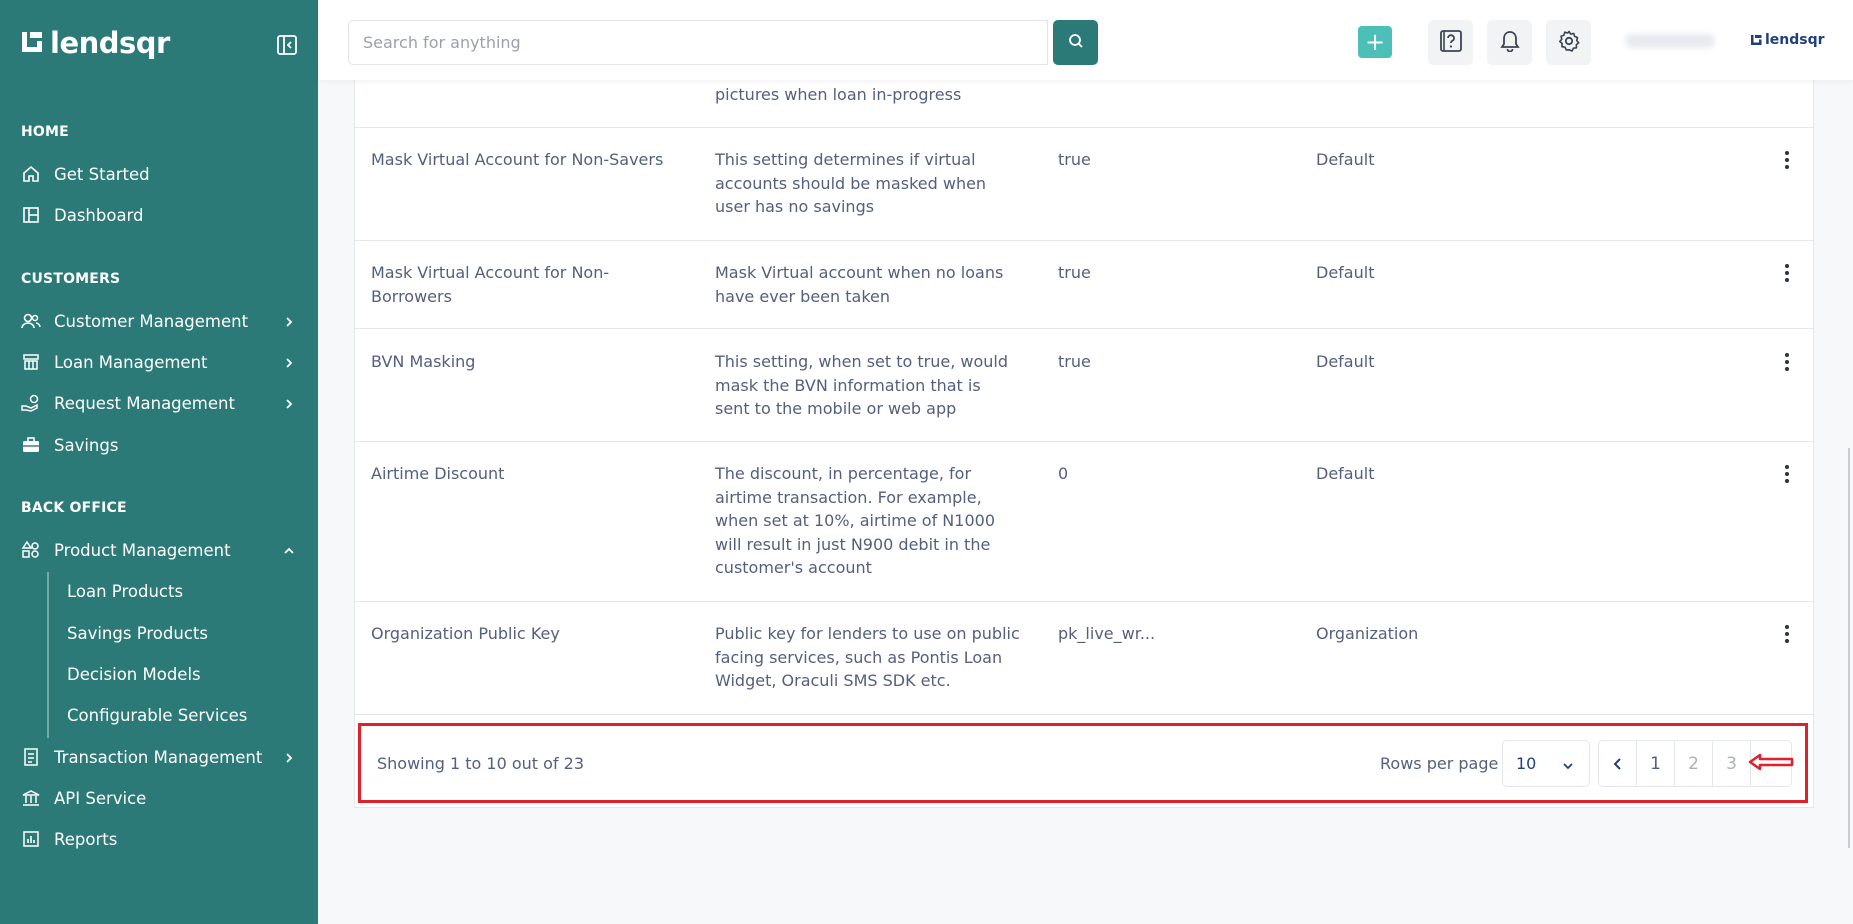 The image size is (1853, 924). What do you see at coordinates (1618, 763) in the screenshot?
I see `prev-page-button` at bounding box center [1618, 763].